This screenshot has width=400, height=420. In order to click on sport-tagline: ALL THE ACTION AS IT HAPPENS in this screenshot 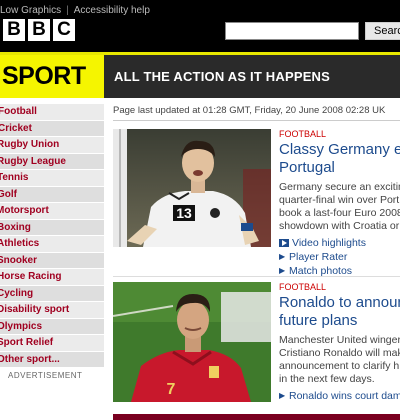, I will do `click(222, 76)`.